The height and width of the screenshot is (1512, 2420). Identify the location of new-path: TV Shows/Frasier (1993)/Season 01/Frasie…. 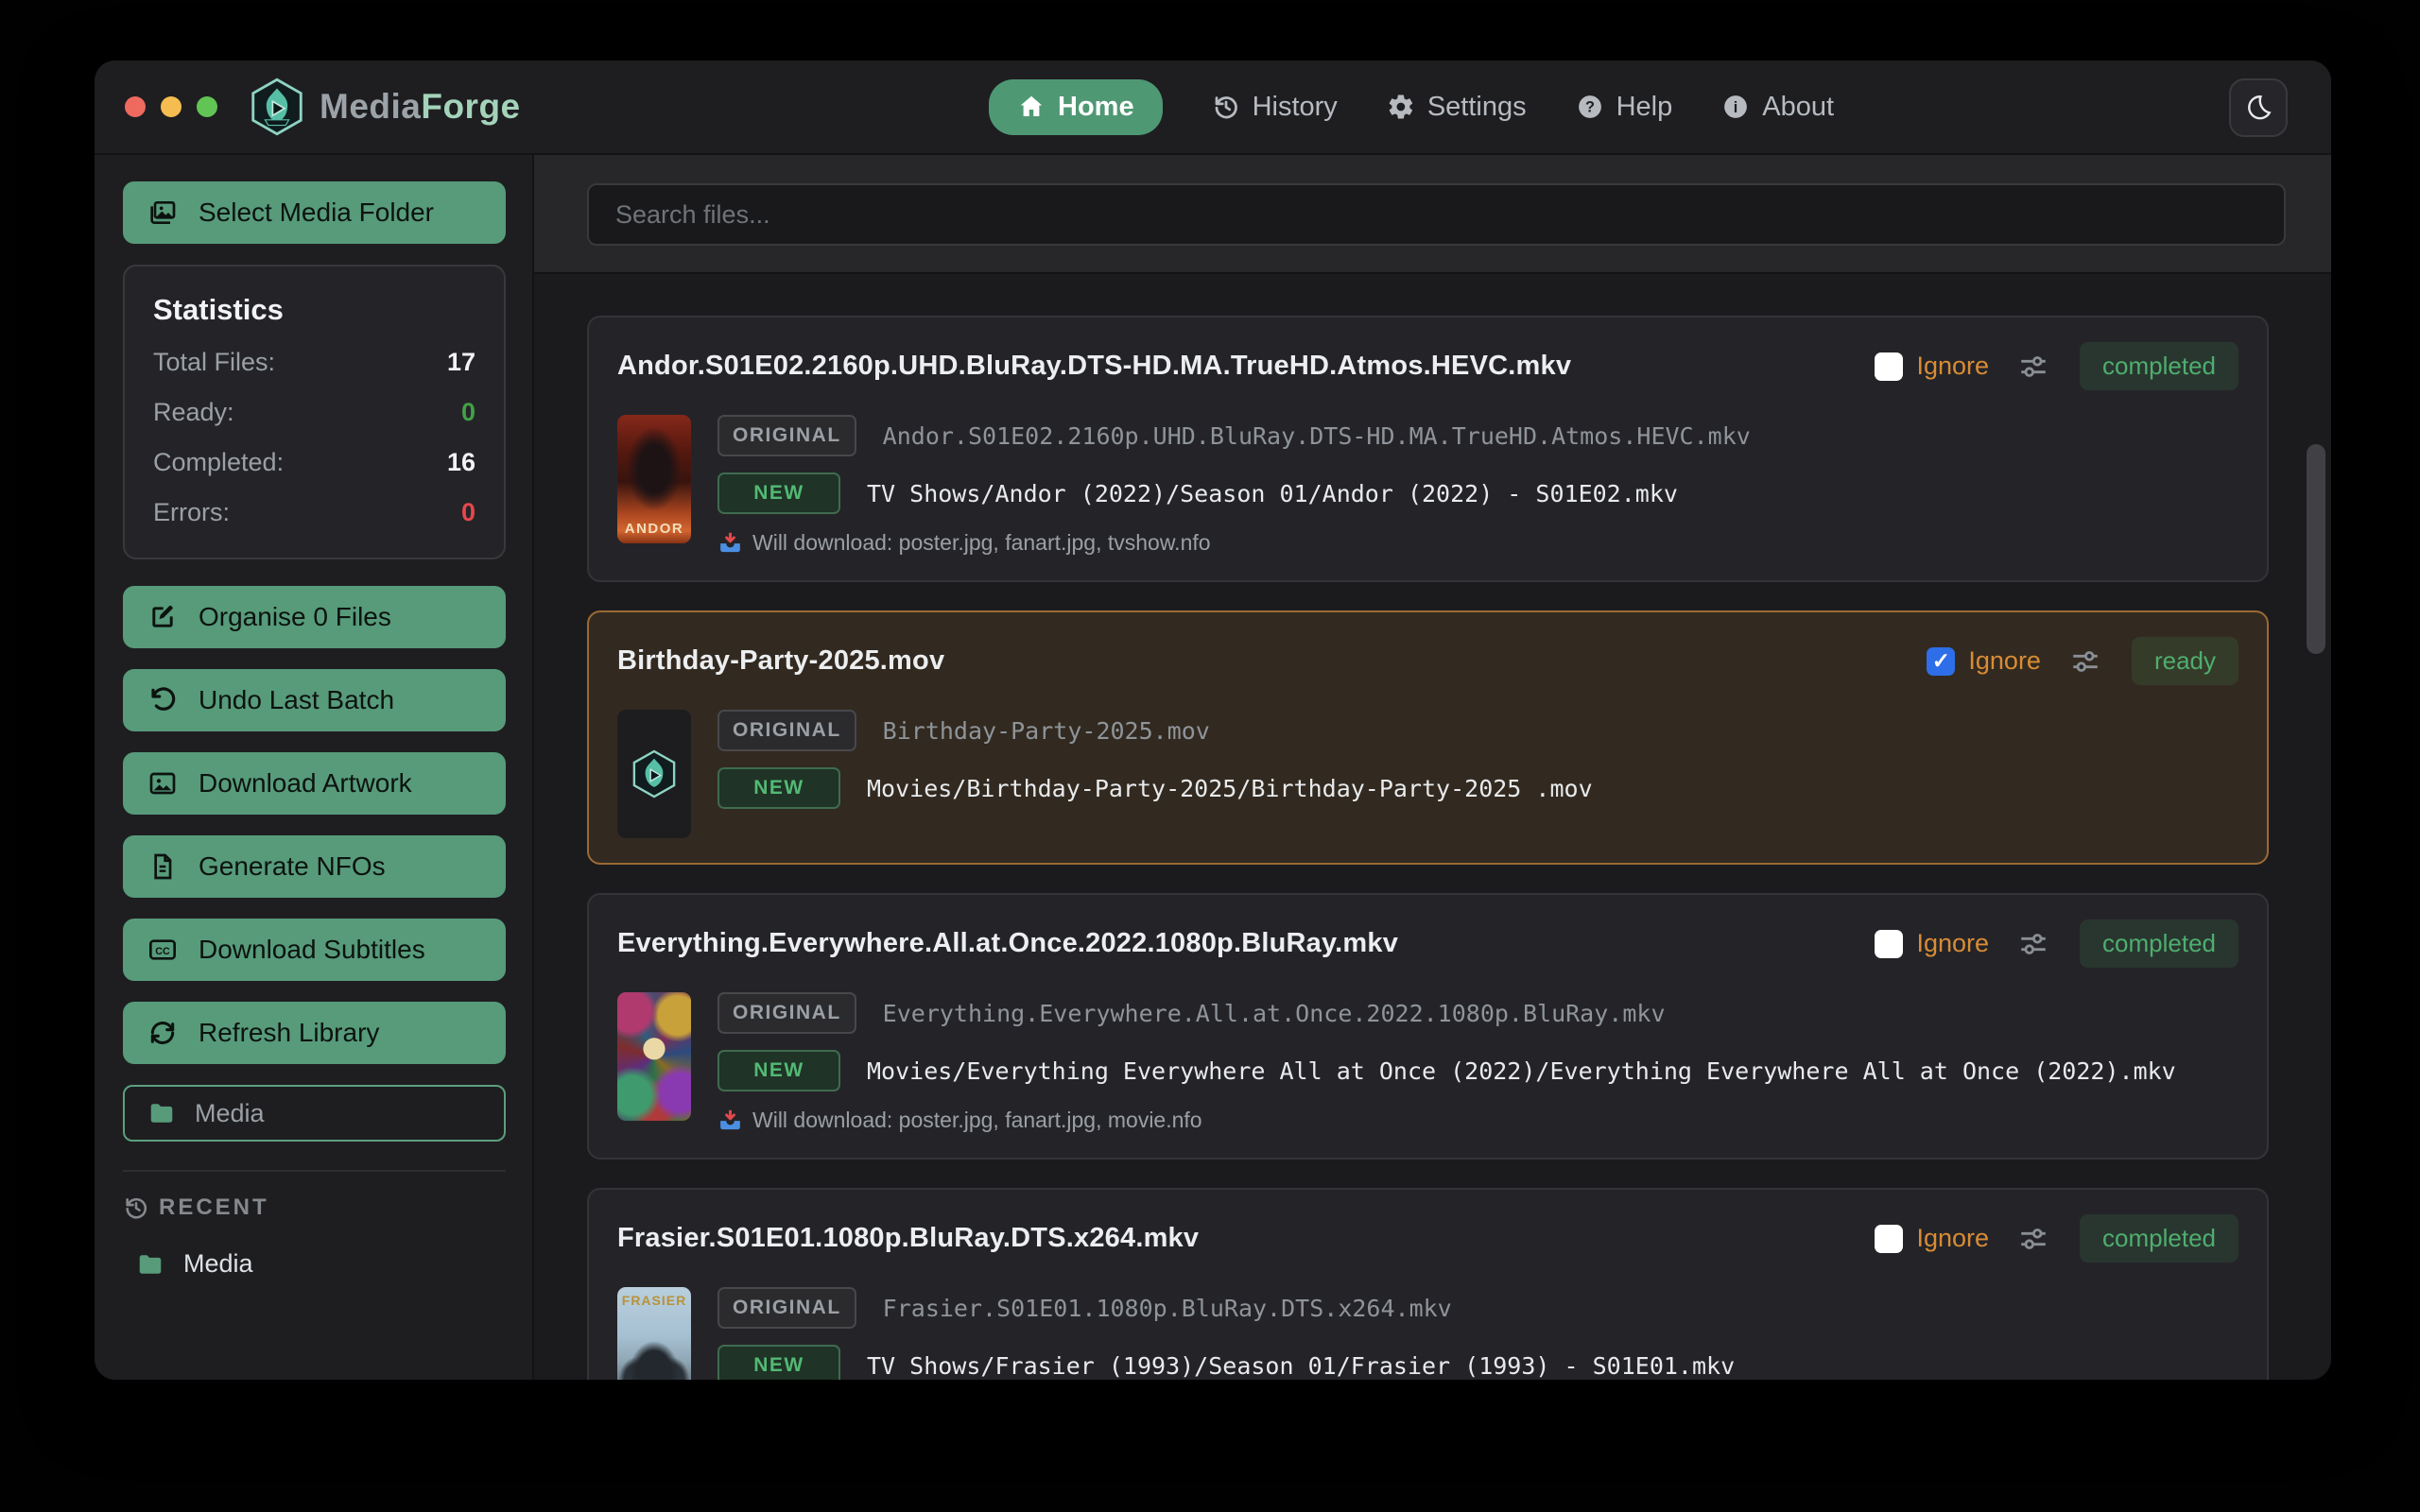
(1302, 1365).